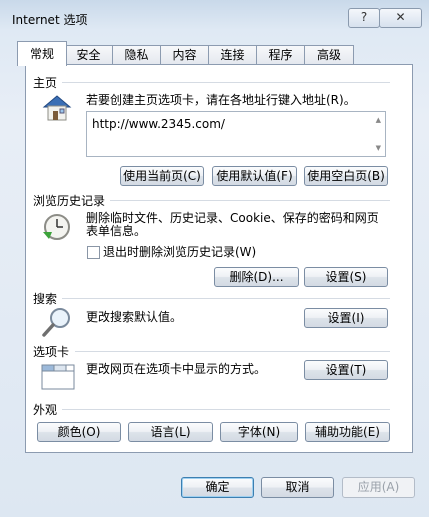 The image size is (429, 517). Describe the element at coordinates (232, 351) in the screenshot. I see `tabs-divider` at that location.